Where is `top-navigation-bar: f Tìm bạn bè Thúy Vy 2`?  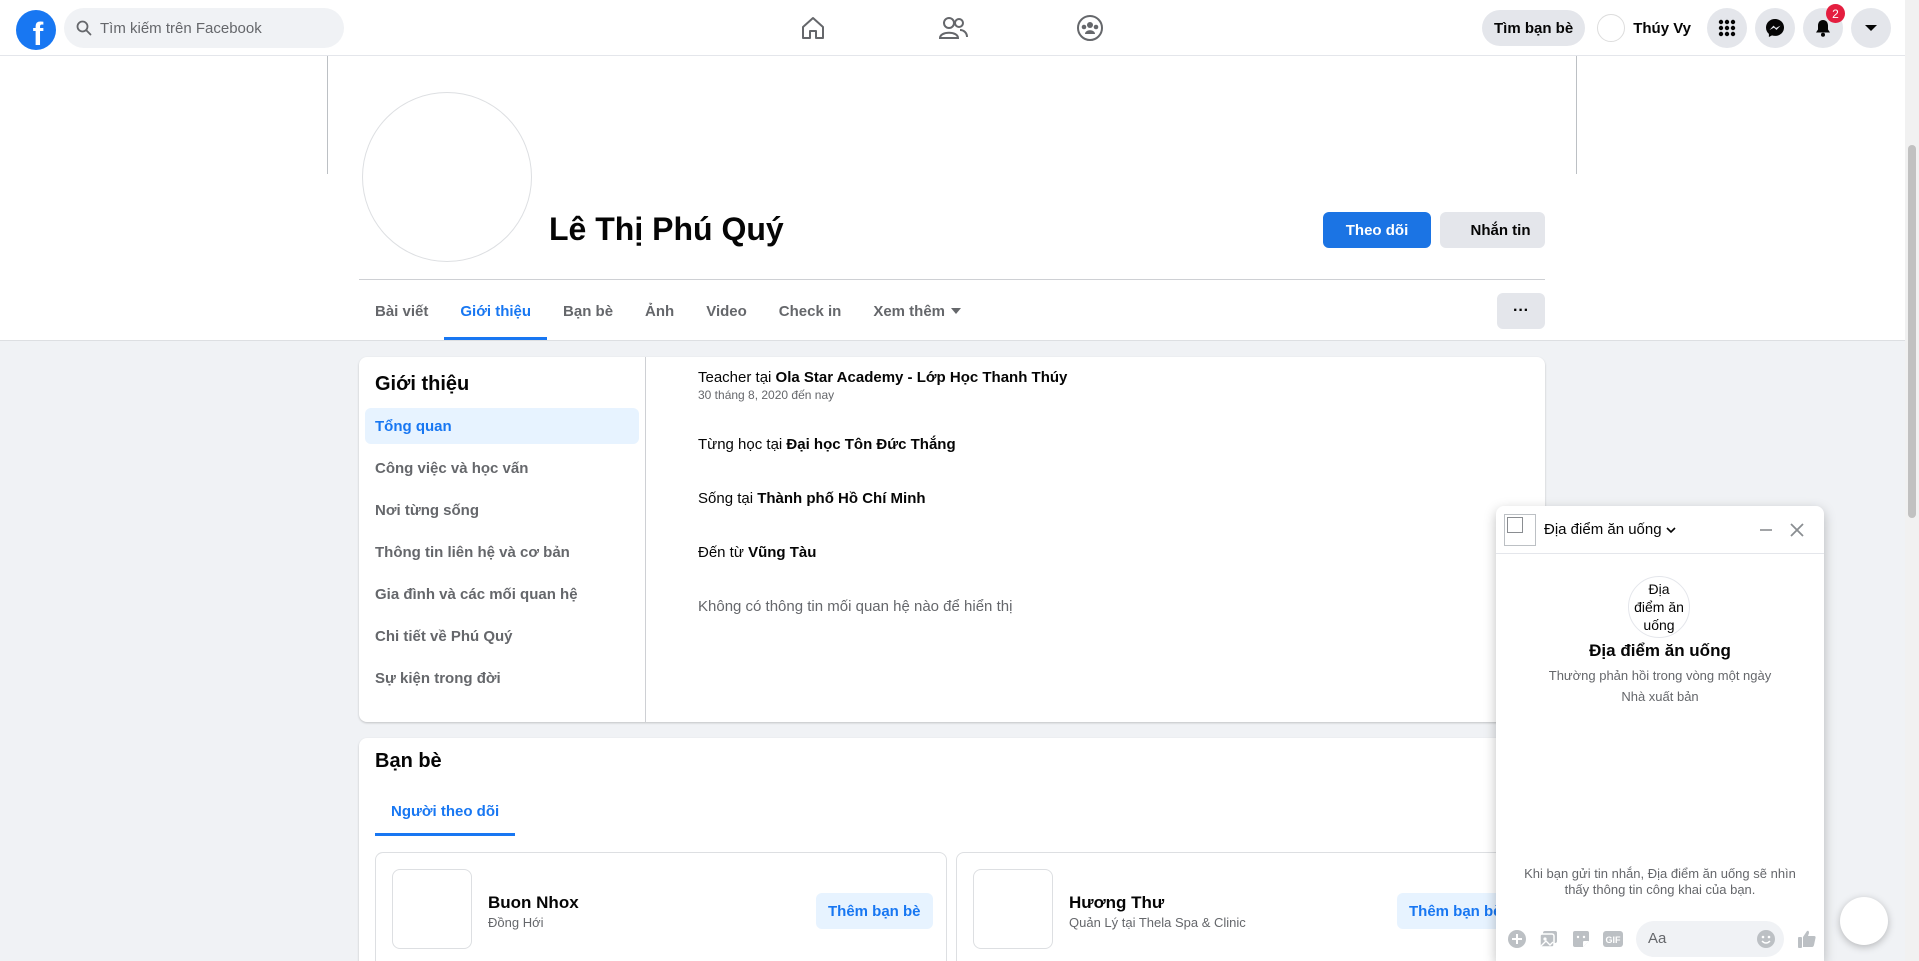 top-navigation-bar: f Tìm bạn bè Thúy Vy 2 is located at coordinates (952, 28).